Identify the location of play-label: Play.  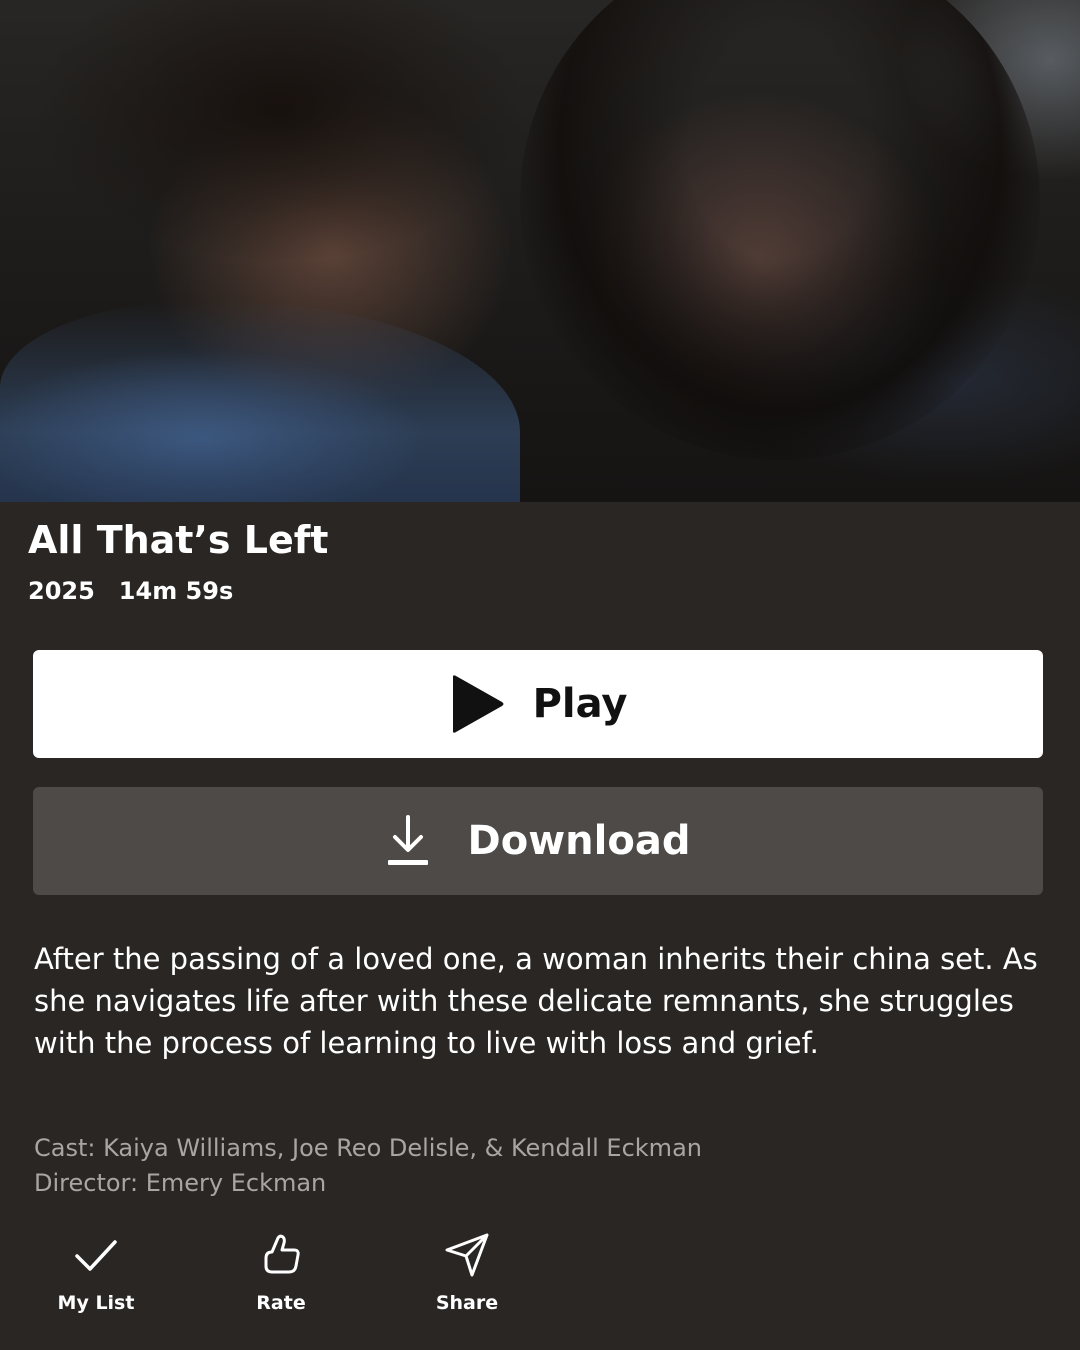
(580, 704).